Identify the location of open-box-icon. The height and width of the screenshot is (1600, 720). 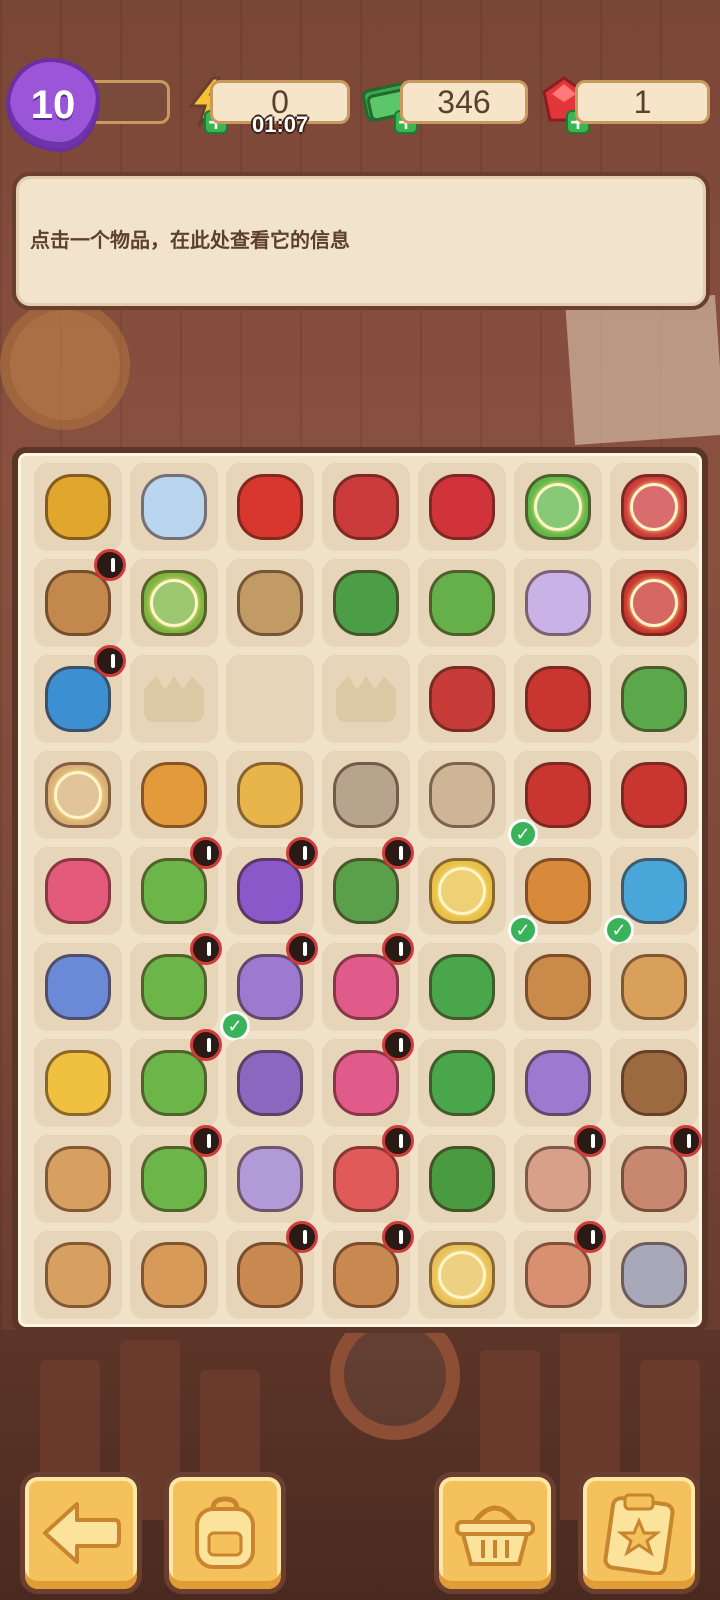
(270, 1275).